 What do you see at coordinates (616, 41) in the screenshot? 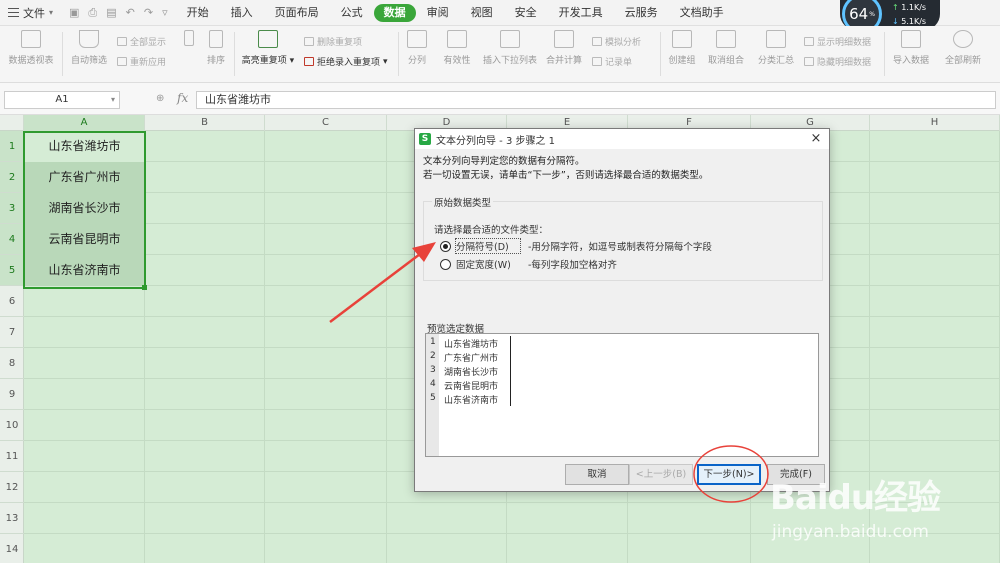
I see `what-if-button: 模拟分析` at bounding box center [616, 41].